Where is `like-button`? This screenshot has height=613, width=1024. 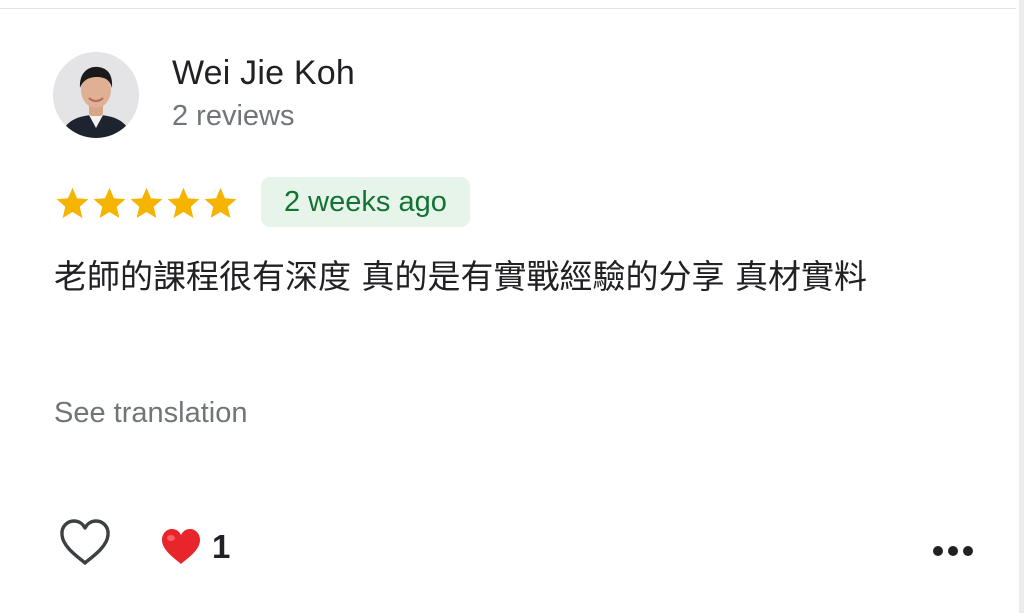 like-button is located at coordinates (85, 543).